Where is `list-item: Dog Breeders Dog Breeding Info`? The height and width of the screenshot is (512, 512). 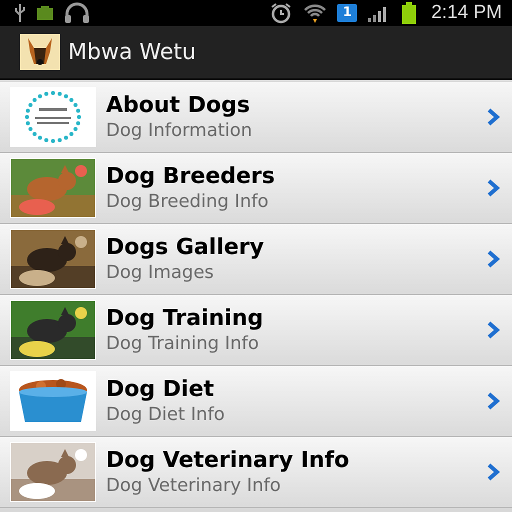 list-item: Dog Breeders Dog Breeding Info is located at coordinates (256, 188).